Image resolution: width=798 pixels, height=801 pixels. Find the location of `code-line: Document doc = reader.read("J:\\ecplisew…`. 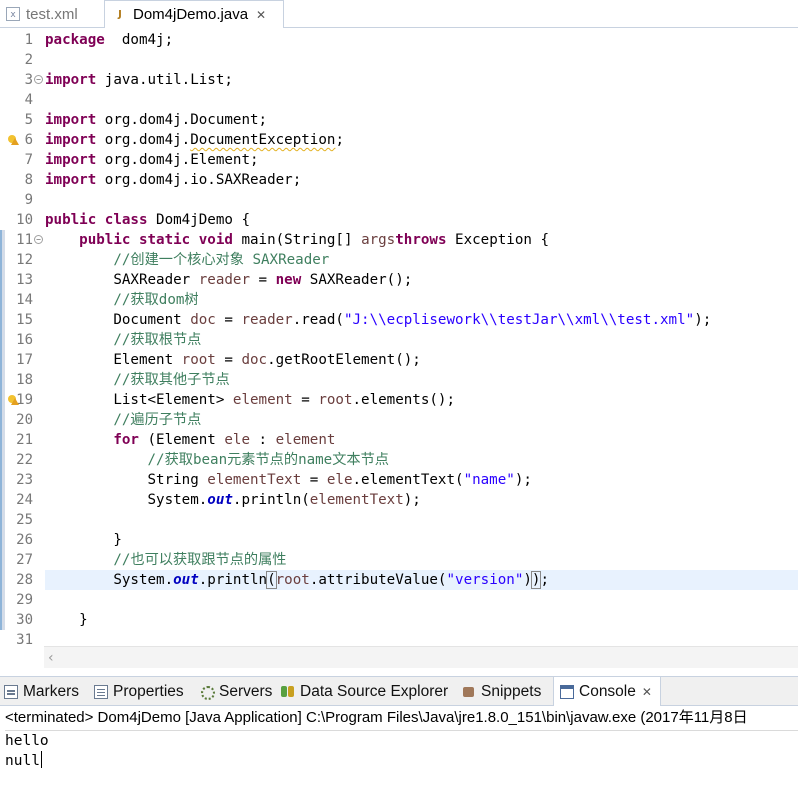

code-line: Document doc = reader.read("J:\\ecplisew… is located at coordinates (378, 320).